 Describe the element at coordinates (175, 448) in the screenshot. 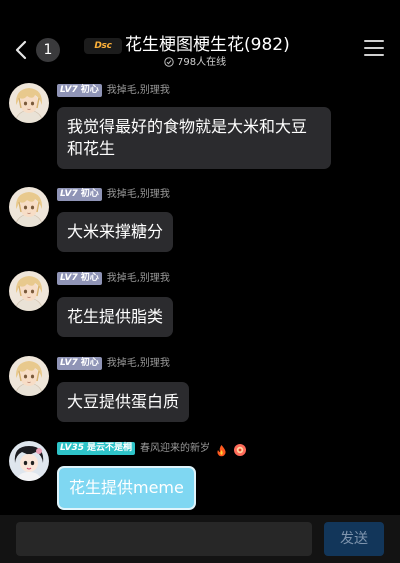

I see `sender-name: 春风迎来的新岁` at that location.